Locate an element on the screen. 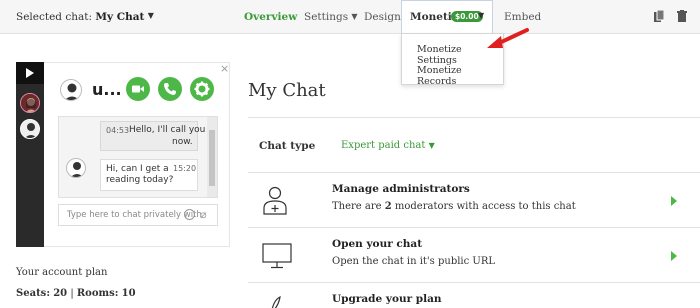 The width and height of the screenshot is (700, 308). message-text: now. is located at coordinates (182, 142).